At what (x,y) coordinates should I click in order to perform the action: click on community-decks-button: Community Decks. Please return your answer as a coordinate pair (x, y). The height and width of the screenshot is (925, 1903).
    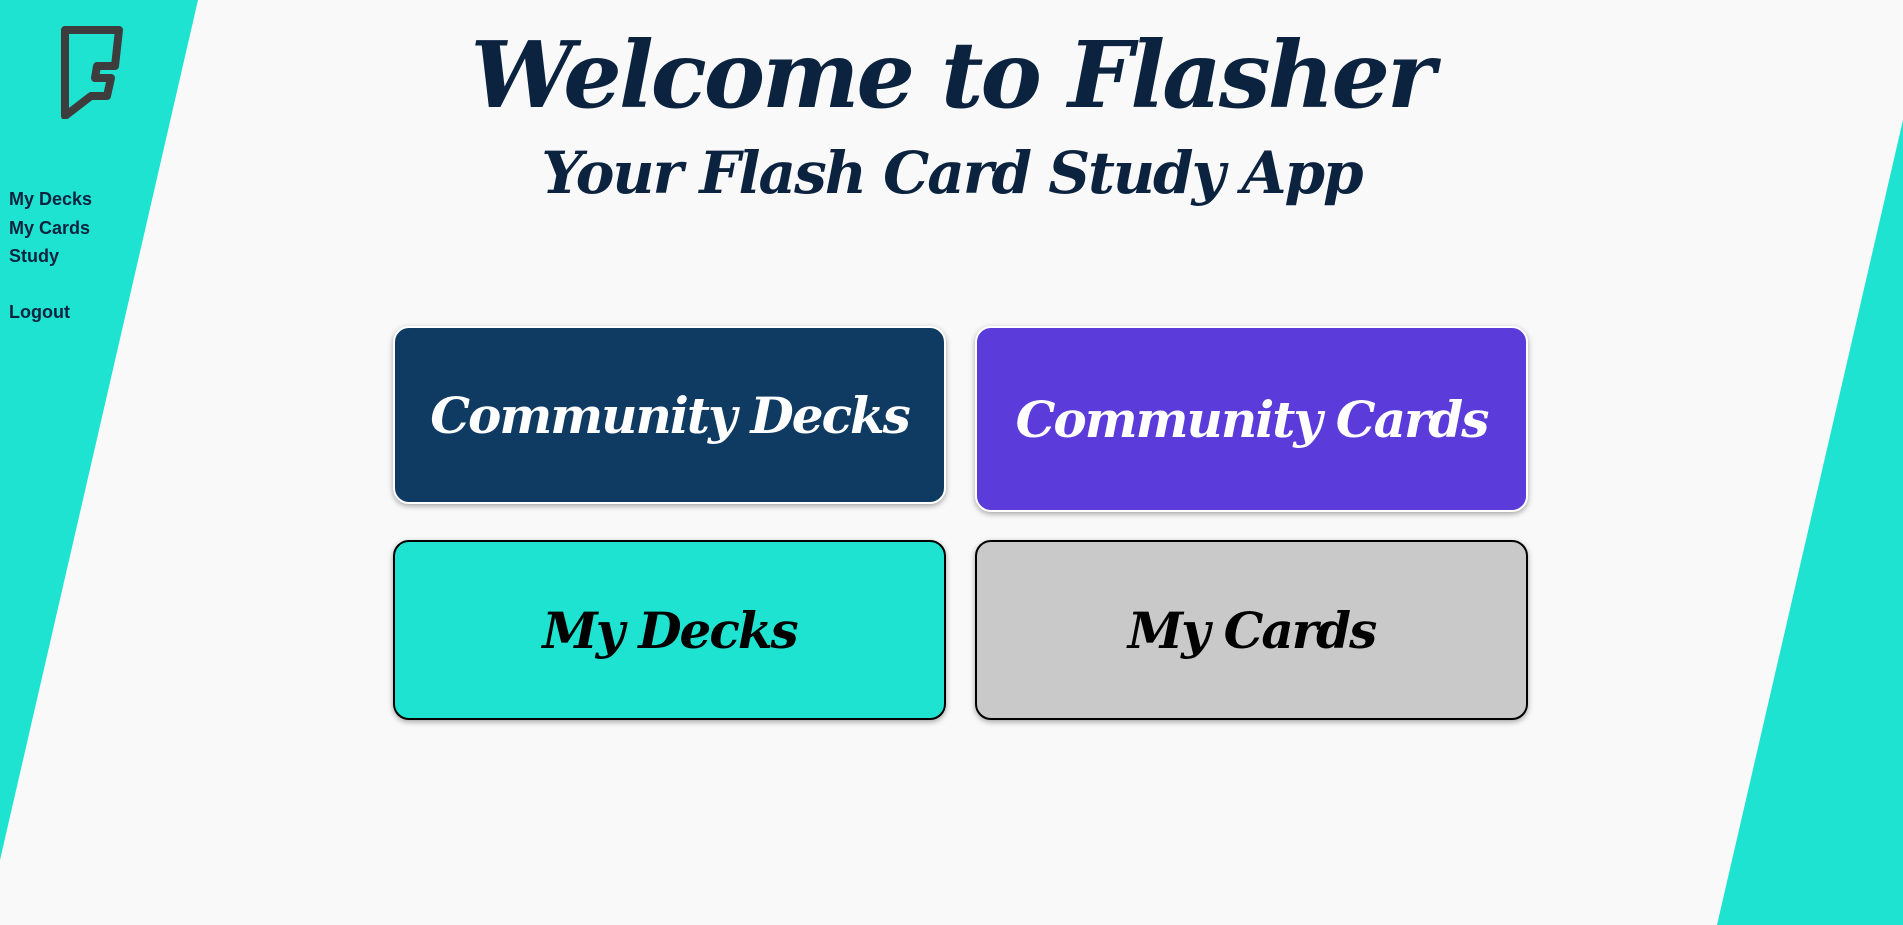
    Looking at the image, I should click on (669, 415).